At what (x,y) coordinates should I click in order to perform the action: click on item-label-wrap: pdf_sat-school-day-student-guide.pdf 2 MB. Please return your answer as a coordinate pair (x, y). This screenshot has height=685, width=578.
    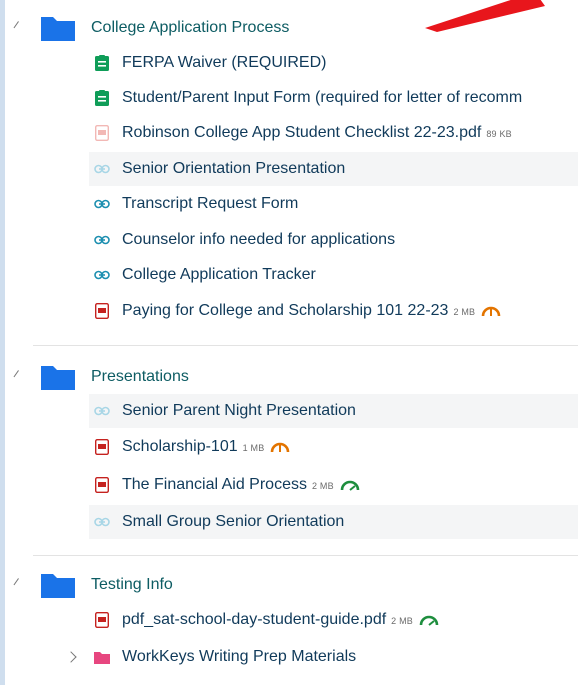
    Looking at the image, I should click on (280, 620).